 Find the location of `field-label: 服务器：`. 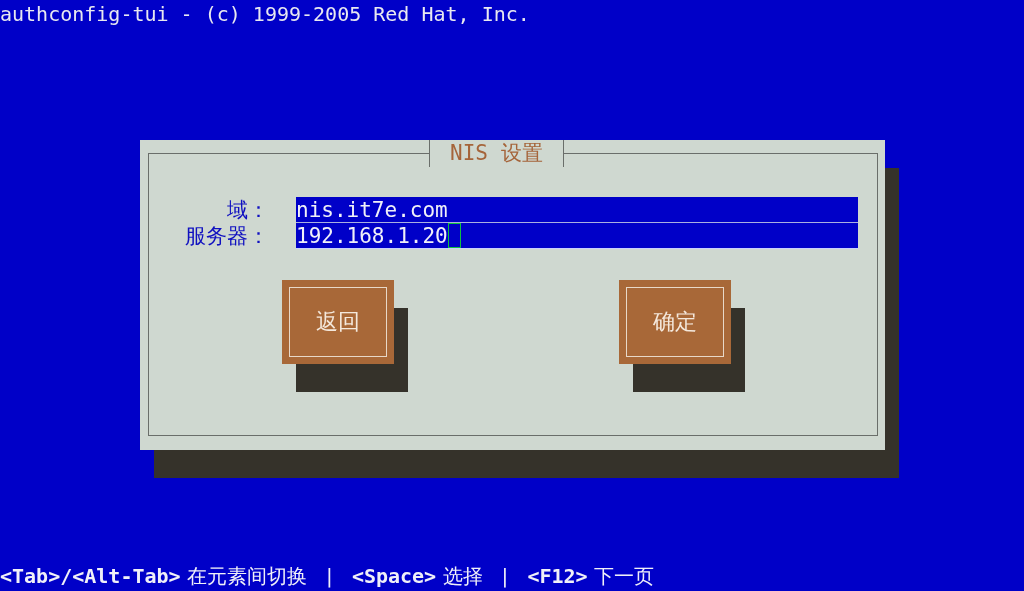

field-label: 服务器： is located at coordinates (226, 236).